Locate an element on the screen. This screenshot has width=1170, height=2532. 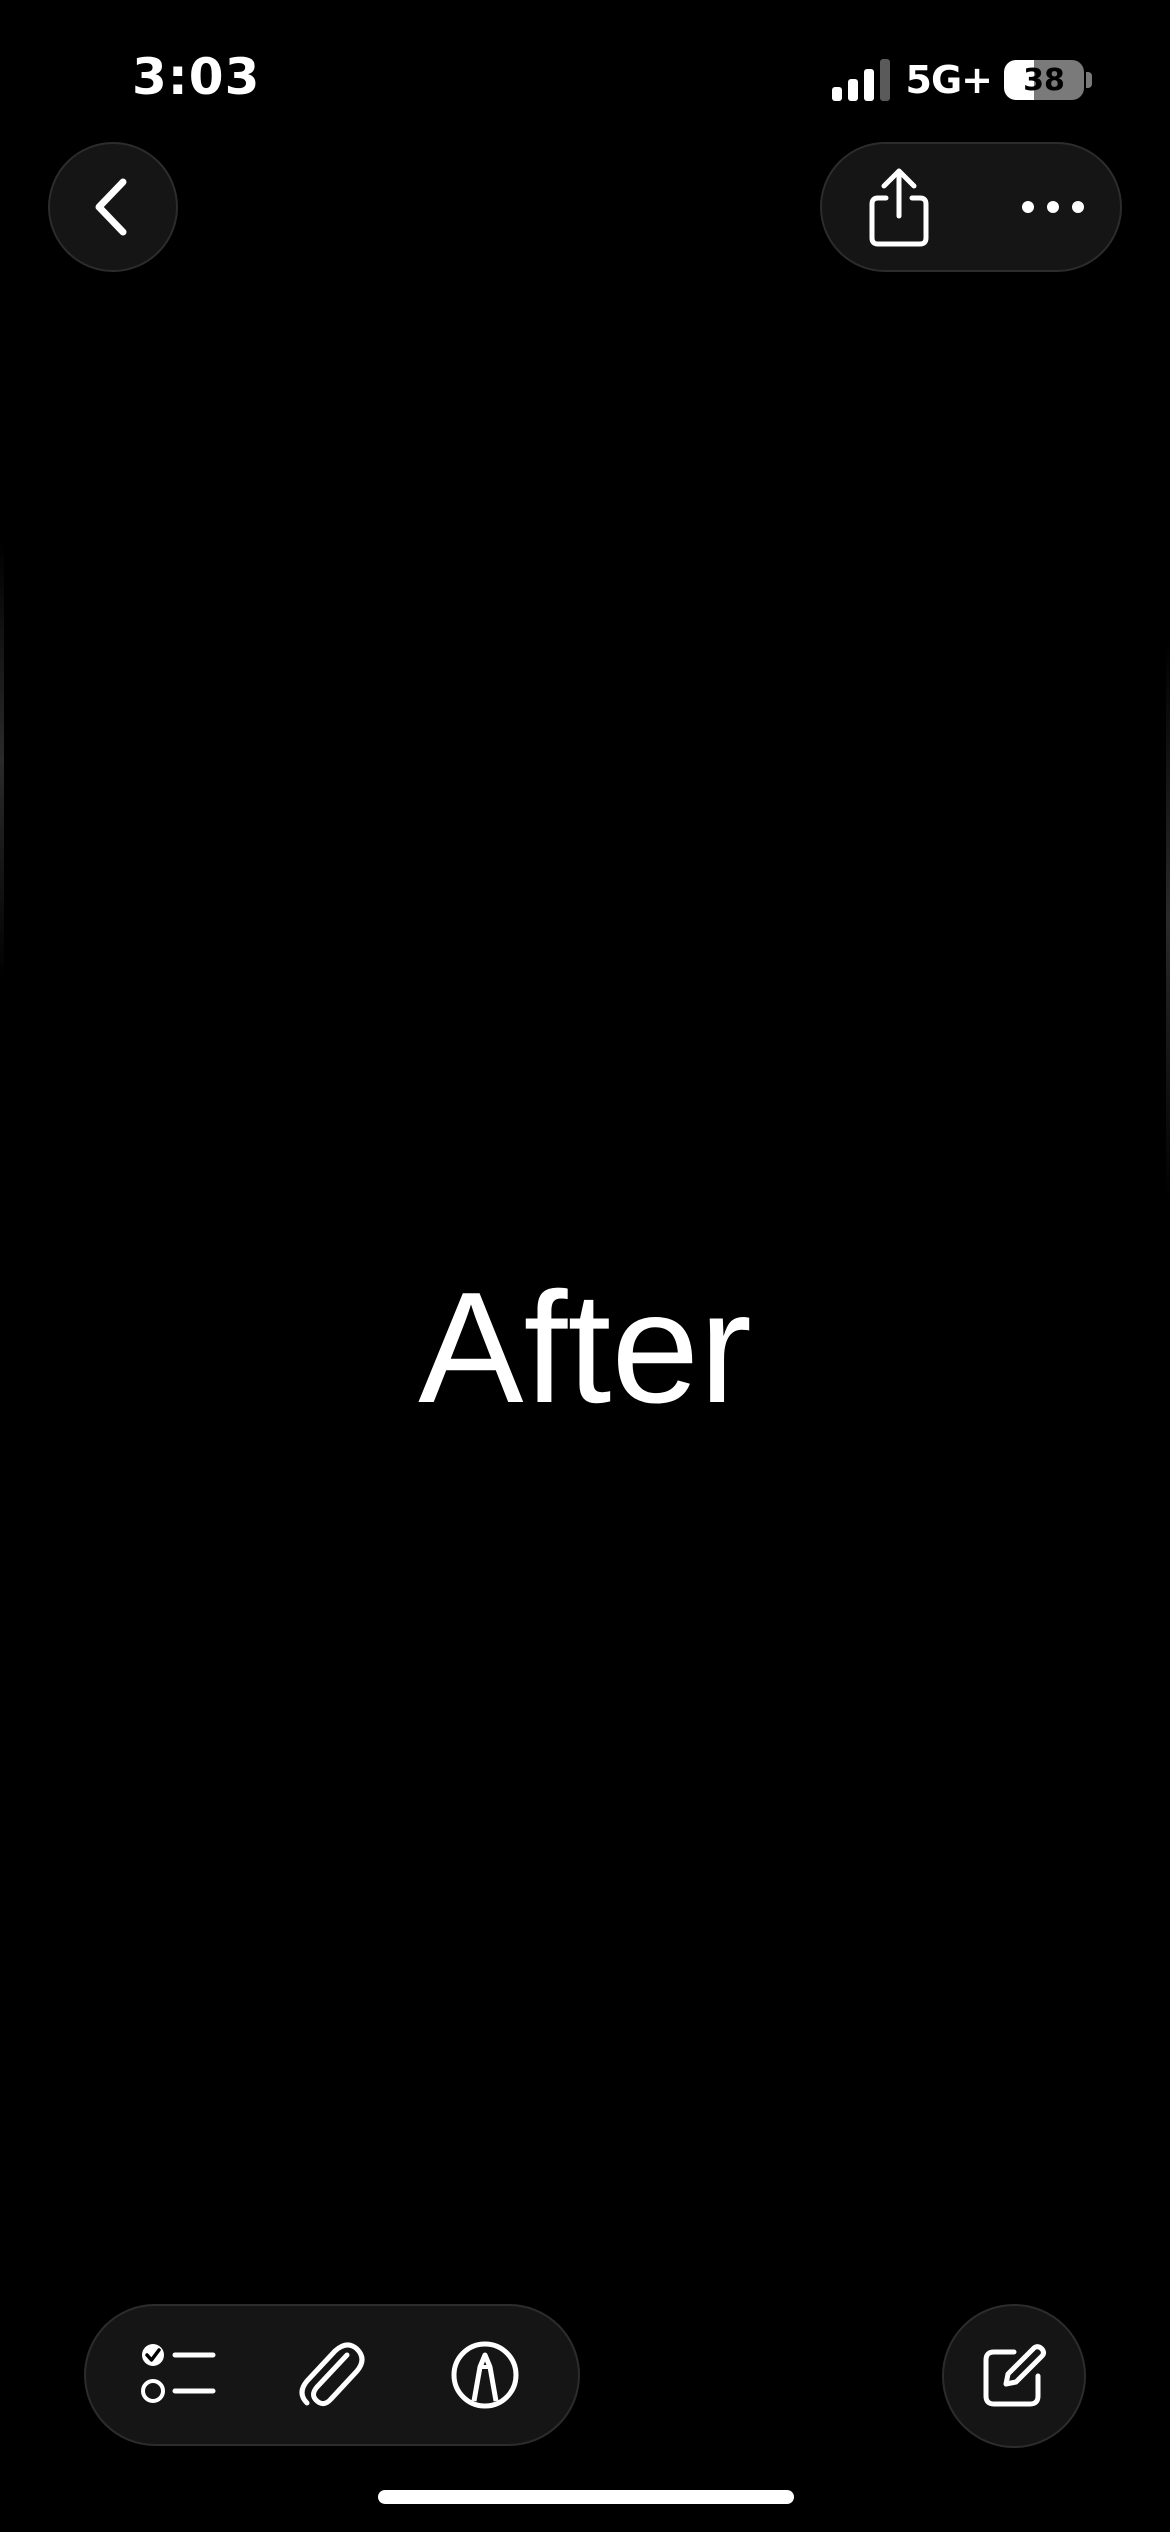
checklist-icon is located at coordinates (178, 2373).